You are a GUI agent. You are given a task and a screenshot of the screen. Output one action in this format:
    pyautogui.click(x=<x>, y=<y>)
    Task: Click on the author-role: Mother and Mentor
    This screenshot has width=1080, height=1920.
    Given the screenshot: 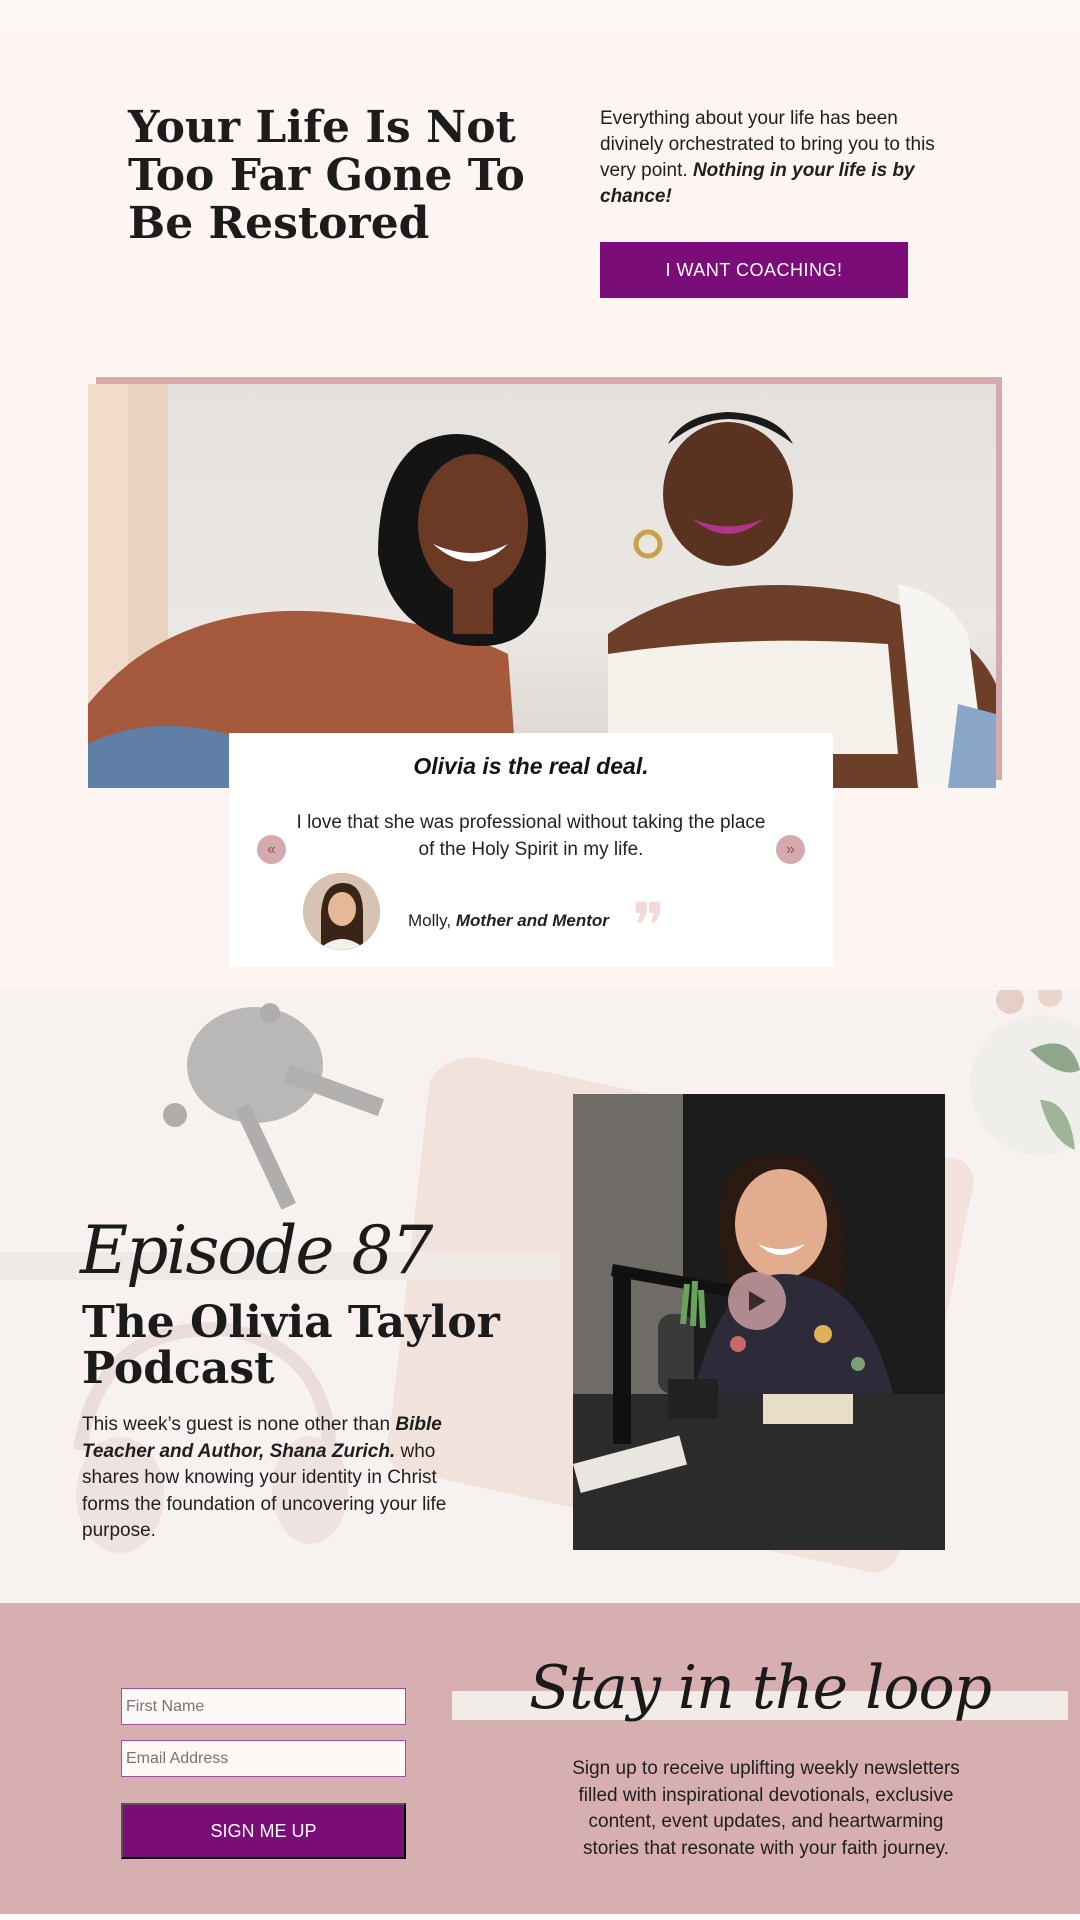 What is the action you would take?
    pyautogui.click(x=532, y=920)
    